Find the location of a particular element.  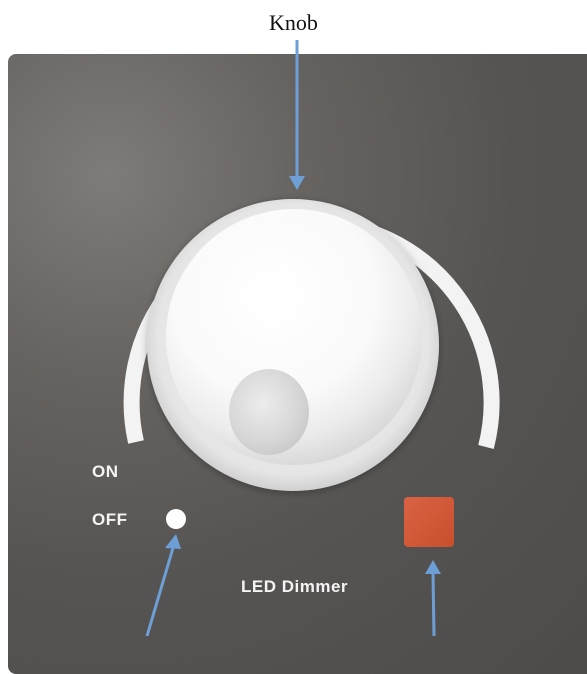

on-label: ON is located at coordinates (105, 471).